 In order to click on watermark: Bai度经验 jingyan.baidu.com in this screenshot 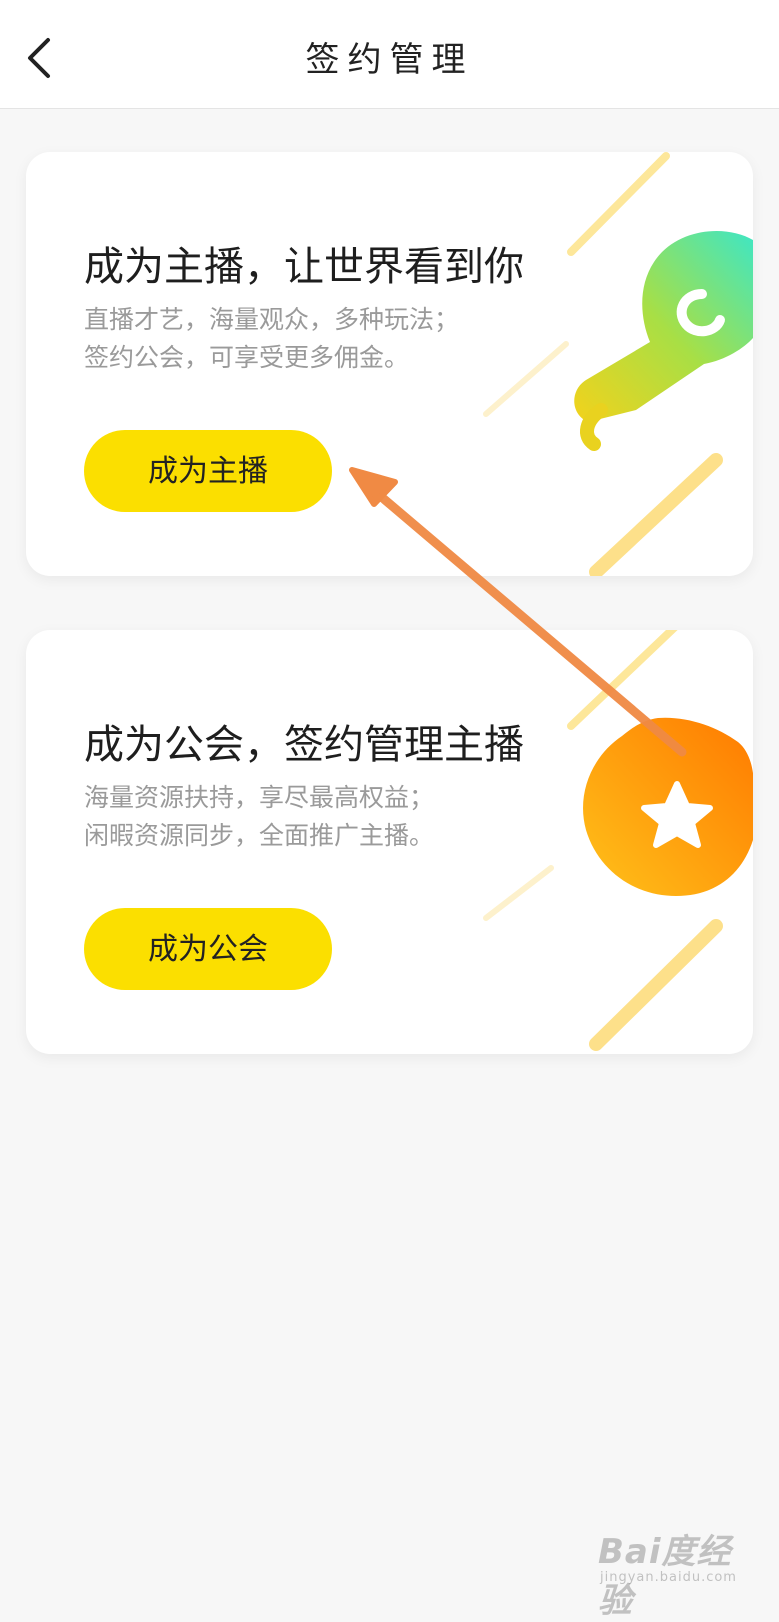, I will do `click(677, 1572)`.